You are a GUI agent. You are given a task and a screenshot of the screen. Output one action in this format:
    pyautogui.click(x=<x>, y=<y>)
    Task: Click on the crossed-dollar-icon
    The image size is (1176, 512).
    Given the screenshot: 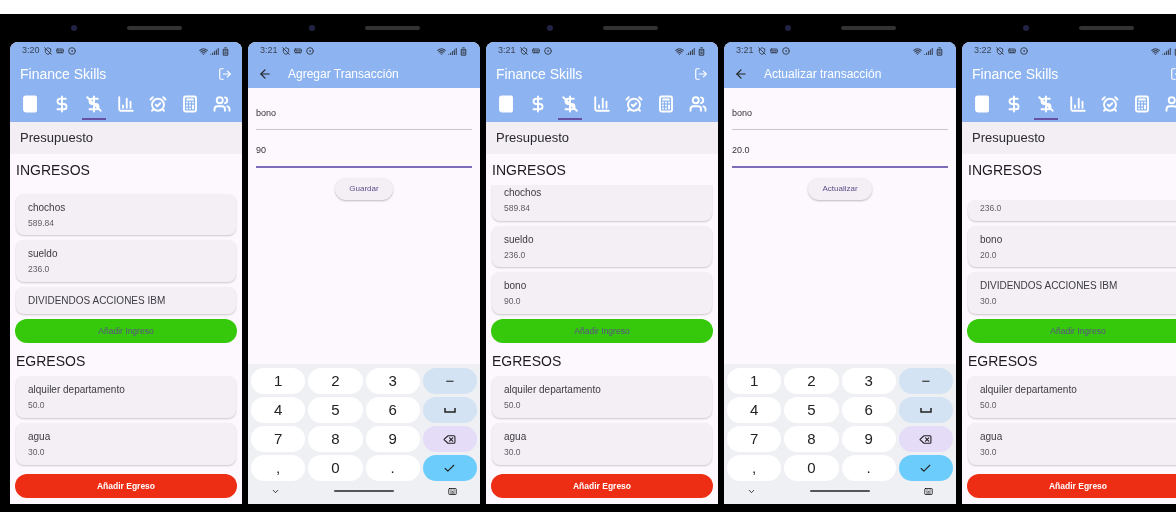 What is the action you would take?
    pyautogui.click(x=570, y=104)
    